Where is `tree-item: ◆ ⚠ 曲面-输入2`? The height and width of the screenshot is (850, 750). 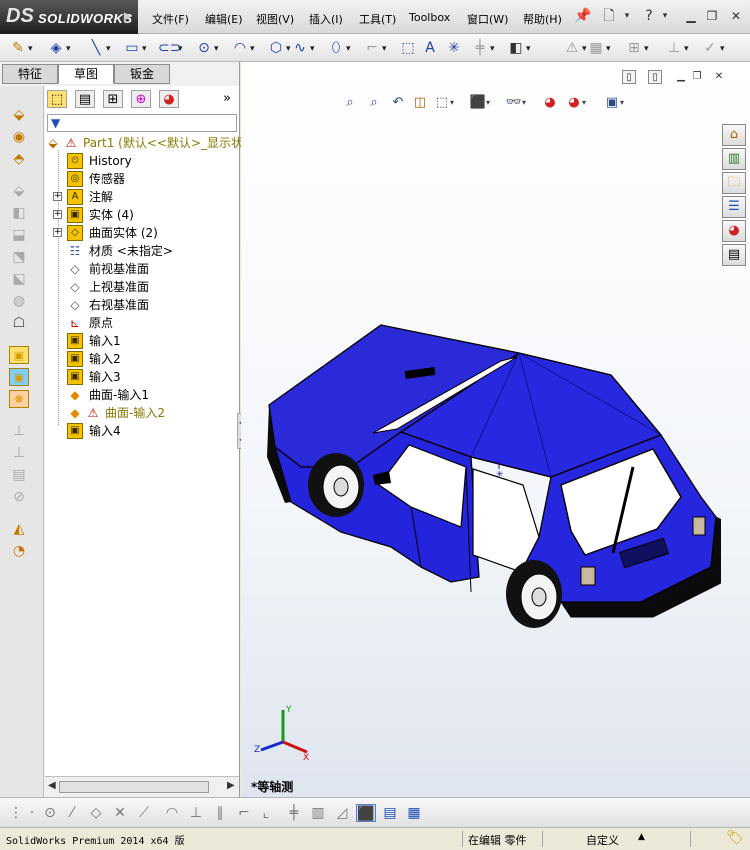
tree-item: ◆ ⚠ 曲面-输入2 is located at coordinates (145, 413).